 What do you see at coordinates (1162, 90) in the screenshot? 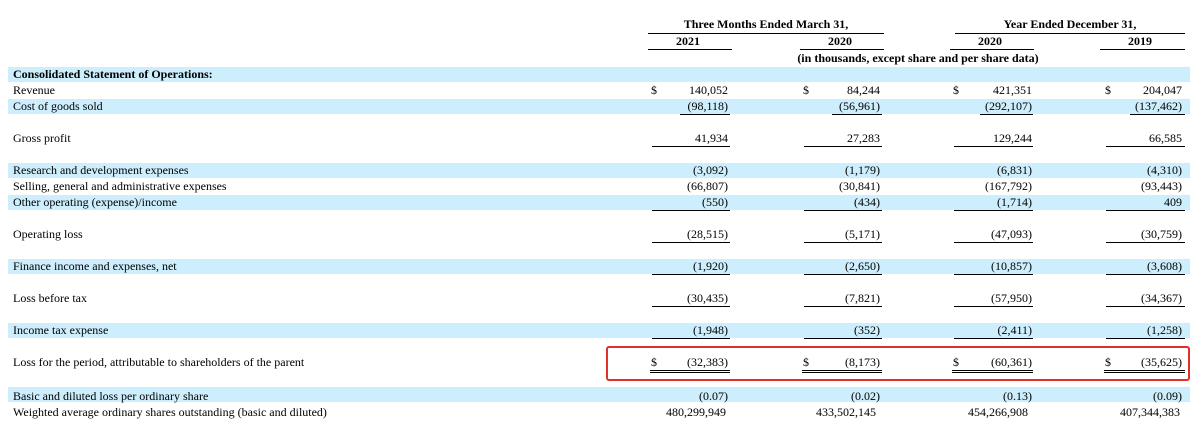
I see `cell-revenue-2019: 204,047` at bounding box center [1162, 90].